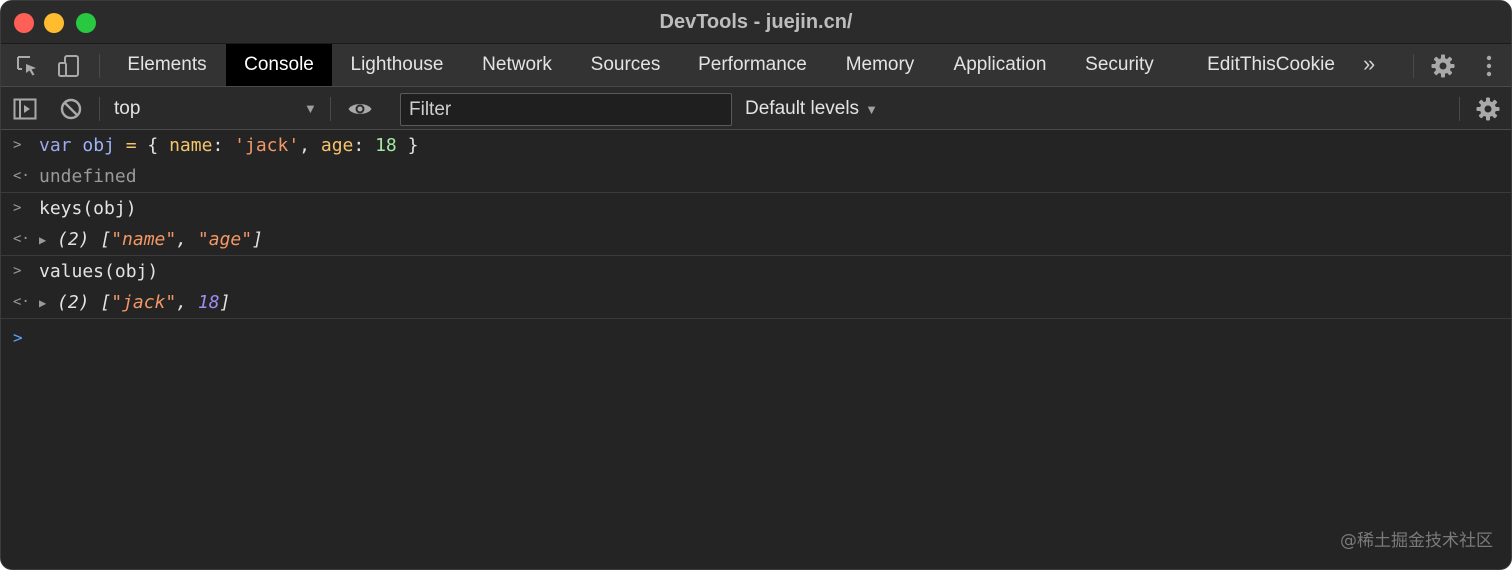  Describe the element at coordinates (25, 109) in the screenshot. I see `show-sidebar-icon` at that location.